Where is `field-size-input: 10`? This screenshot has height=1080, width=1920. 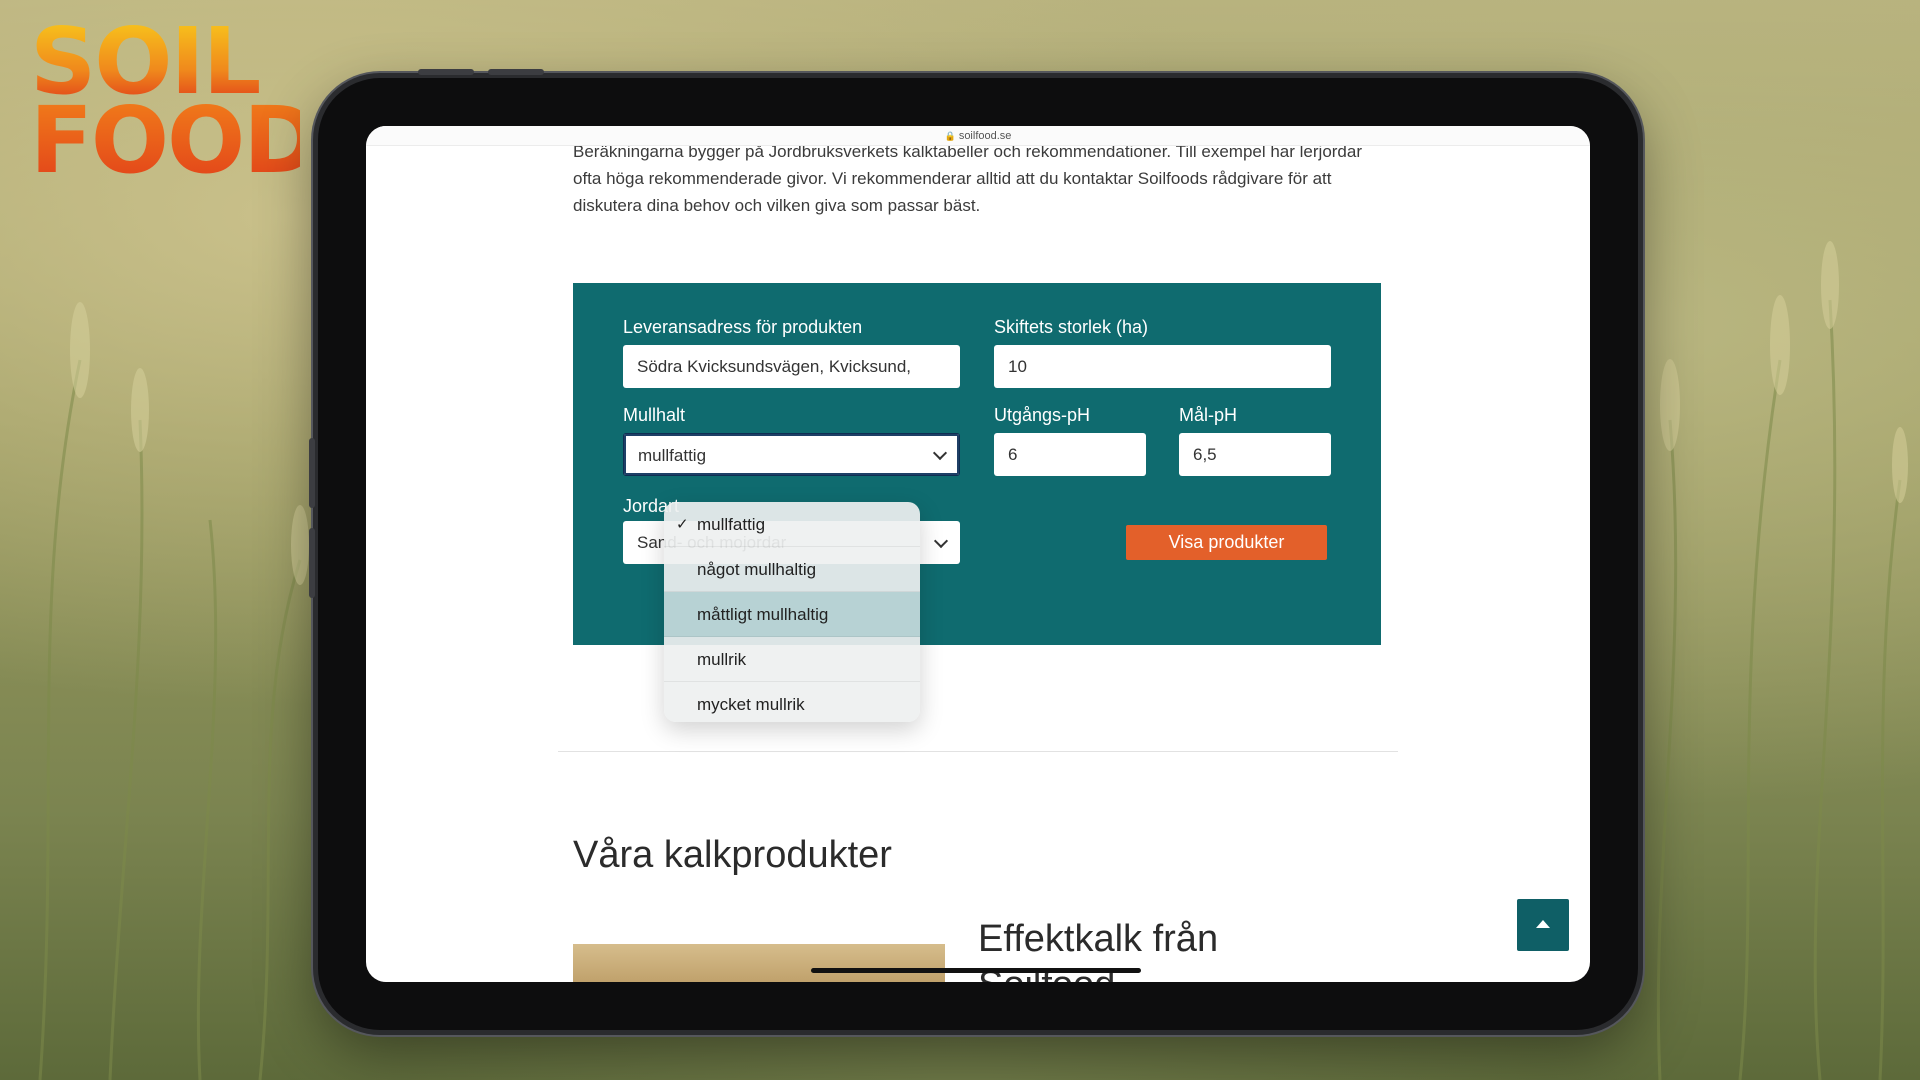
field-size-input: 10 is located at coordinates (1162, 366).